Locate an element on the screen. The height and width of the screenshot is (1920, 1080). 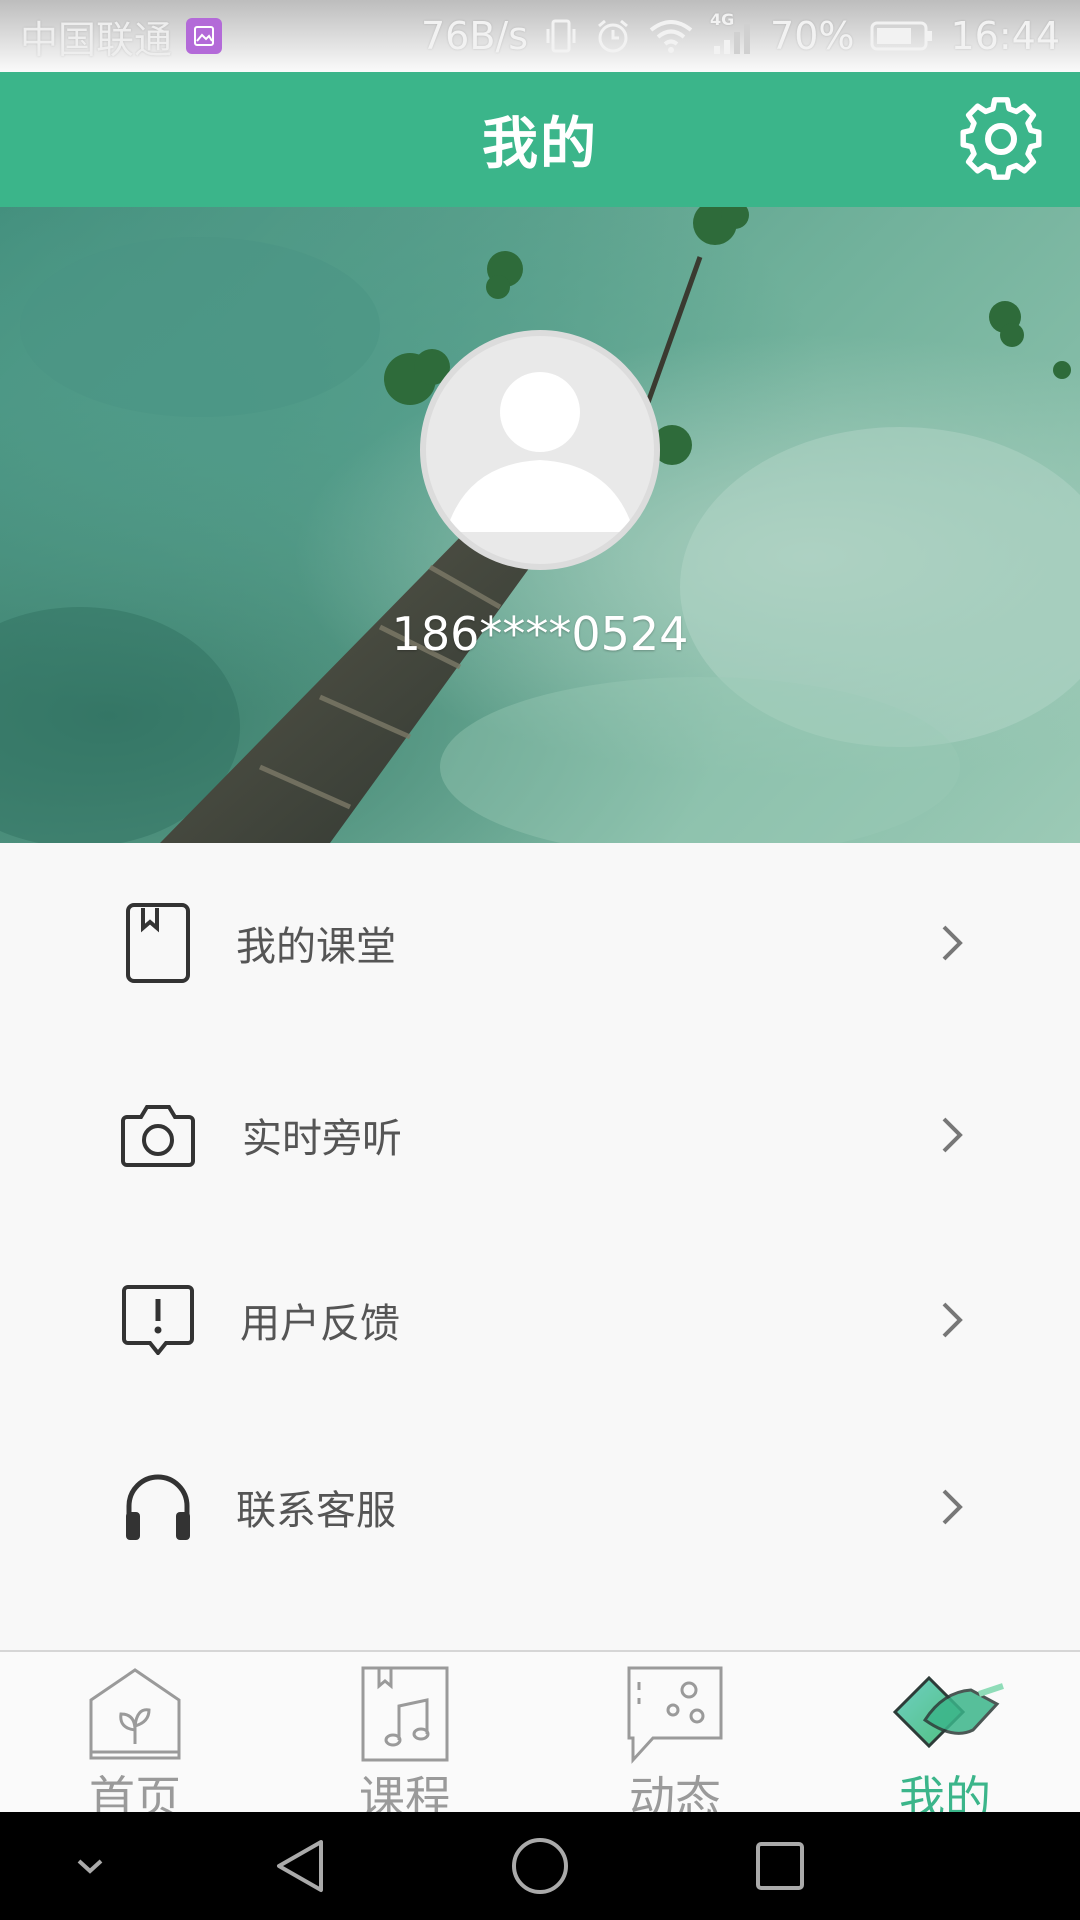
system-nav-bar is located at coordinates (540, 1866).